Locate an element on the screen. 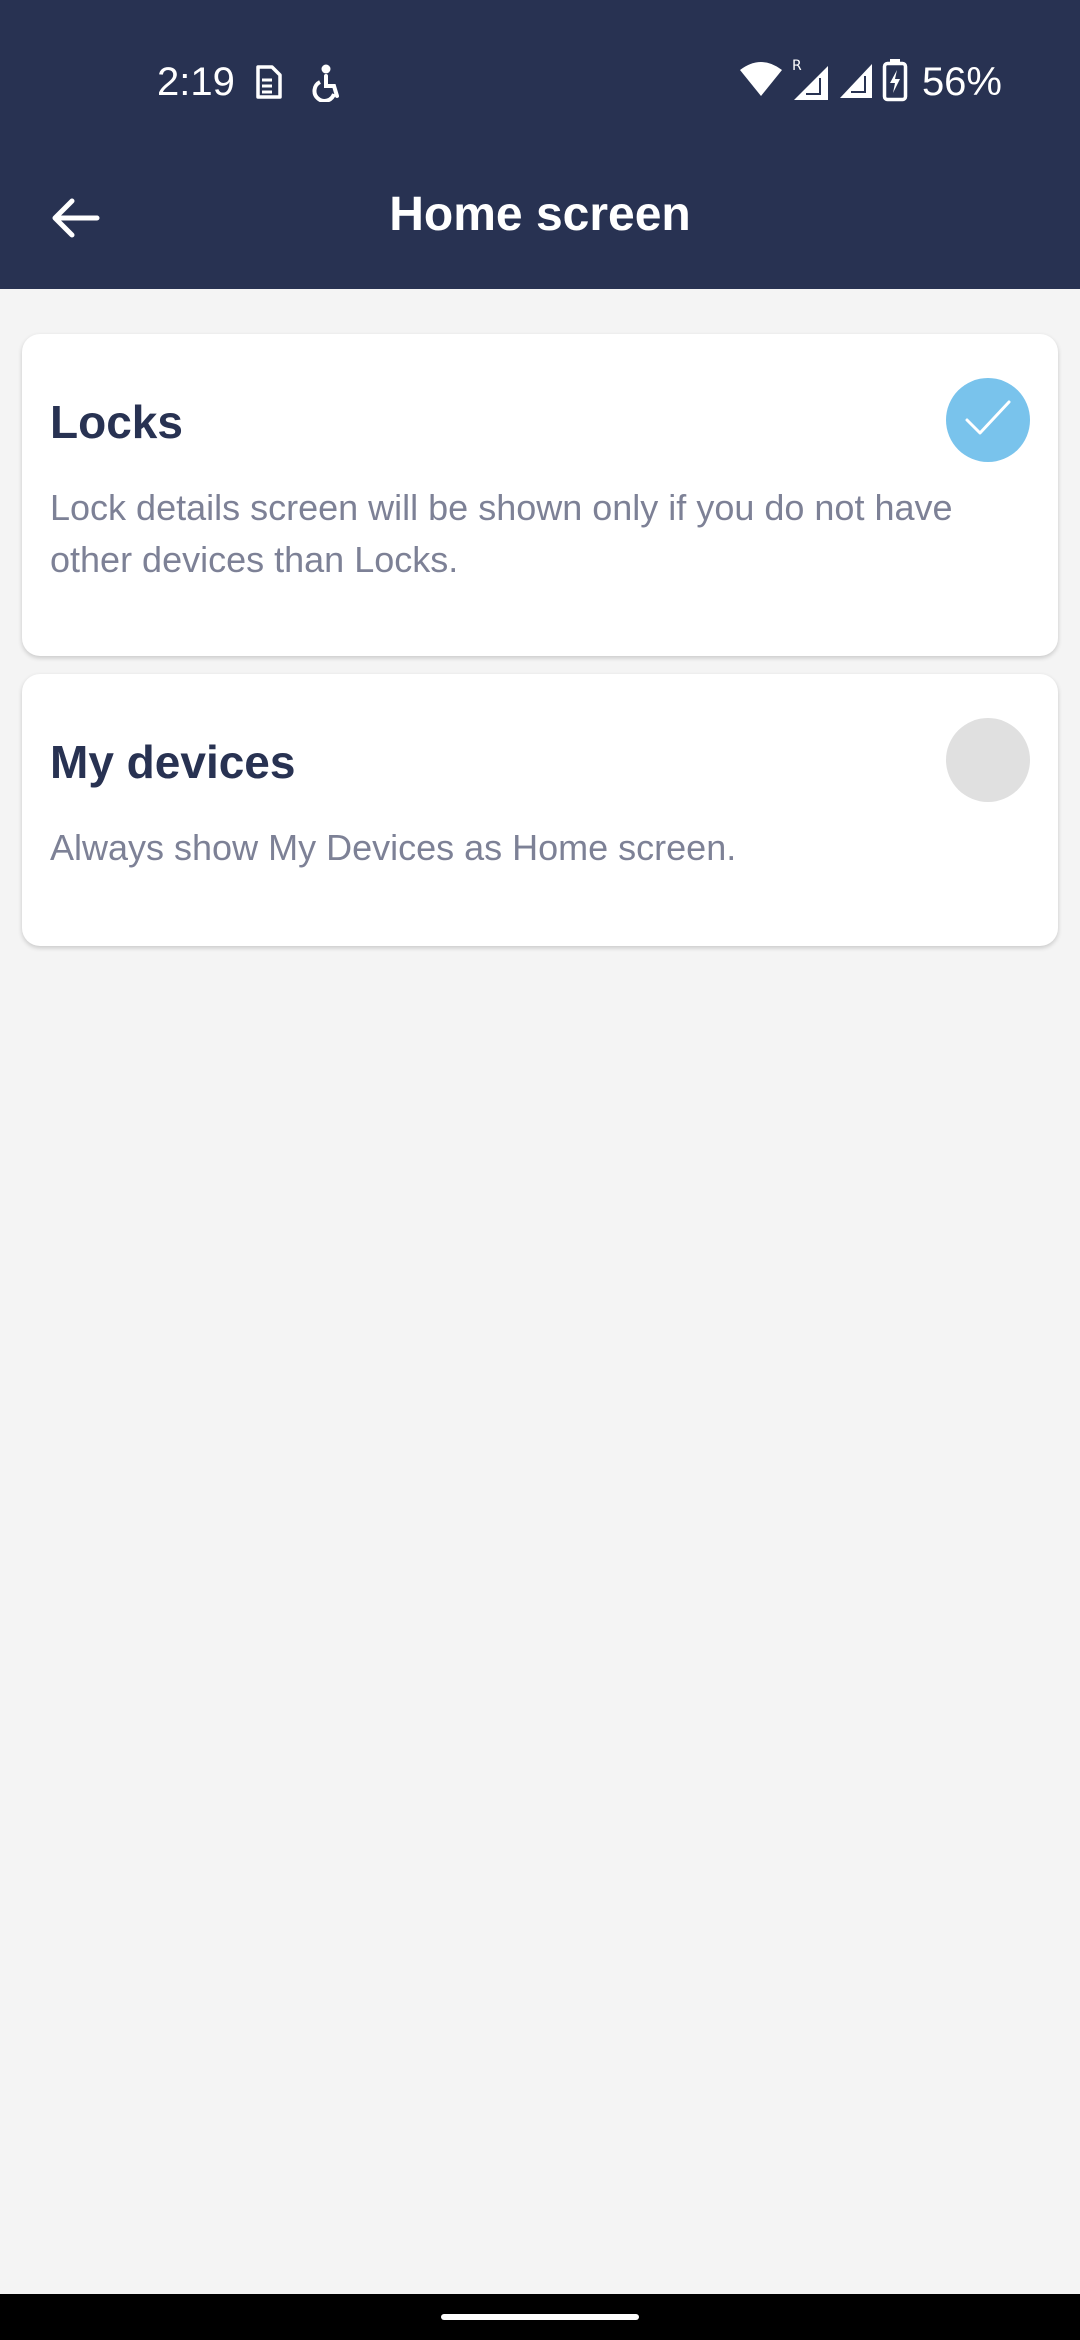 This screenshot has height=2340, width=1080. option-title: My devices is located at coordinates (173, 762).